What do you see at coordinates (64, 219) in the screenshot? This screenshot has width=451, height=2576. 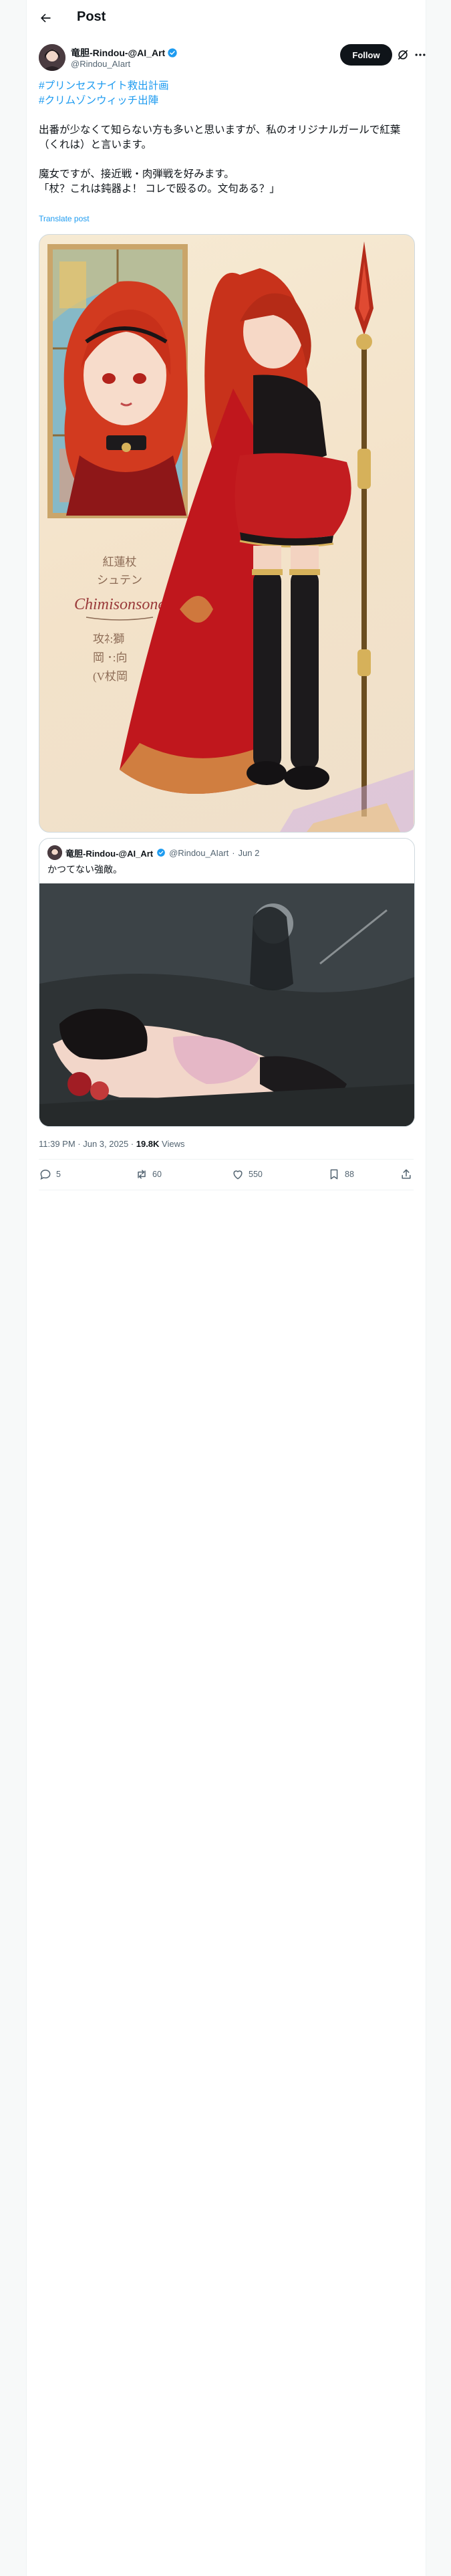 I see `translate-post-link: Translate post` at bounding box center [64, 219].